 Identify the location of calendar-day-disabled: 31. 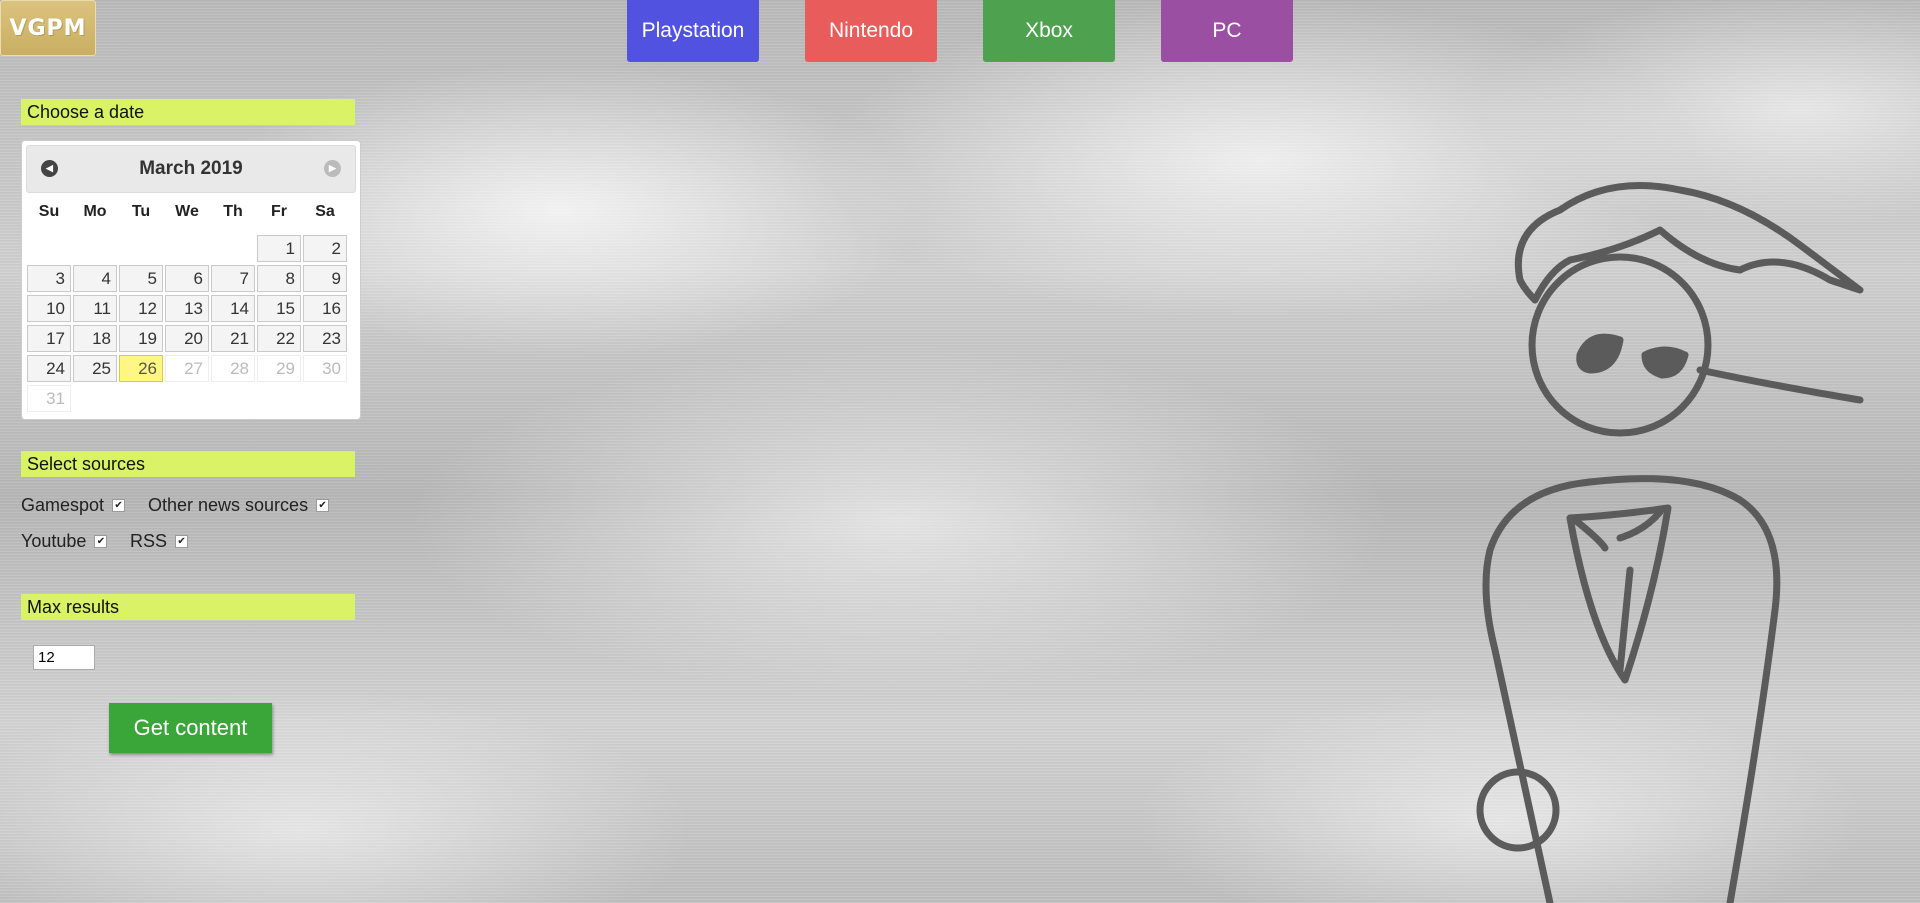
(49, 398).